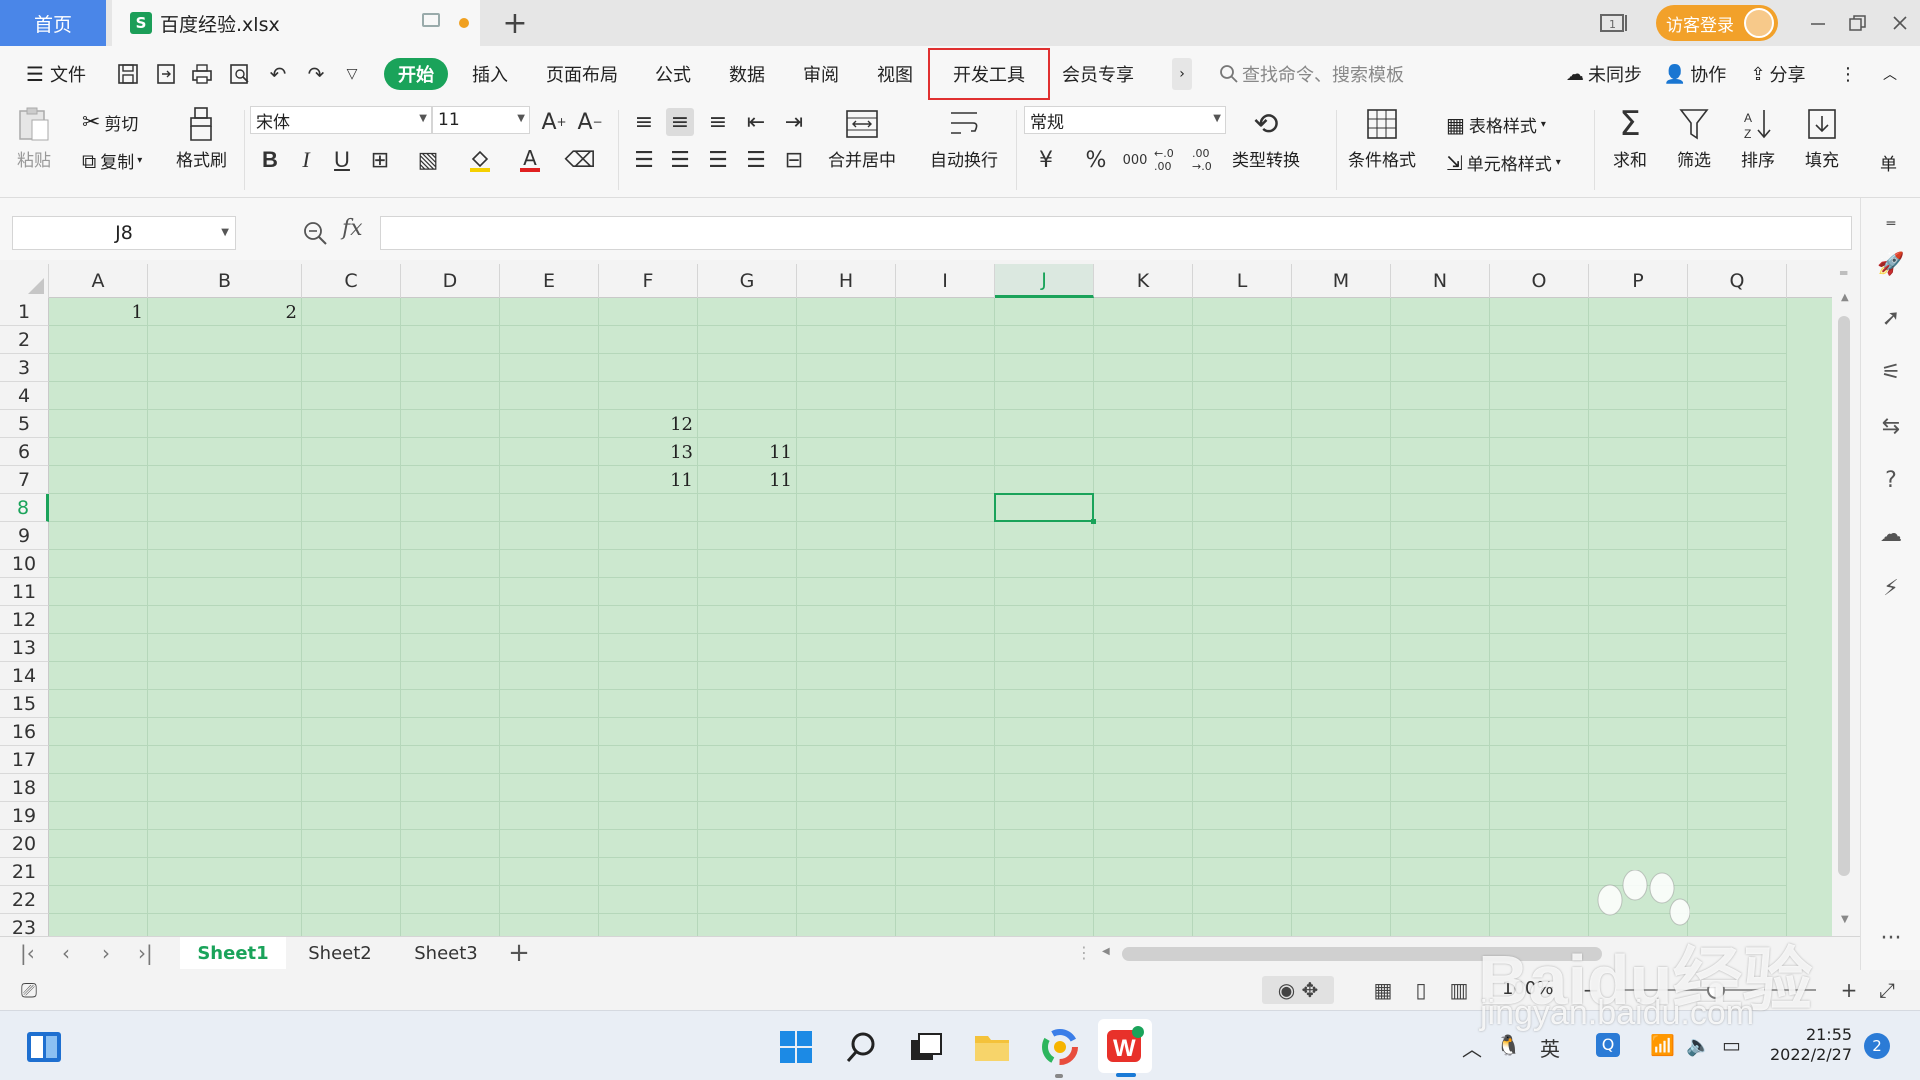  What do you see at coordinates (53, 23) in the screenshot?
I see `home-tab: 首页` at bounding box center [53, 23].